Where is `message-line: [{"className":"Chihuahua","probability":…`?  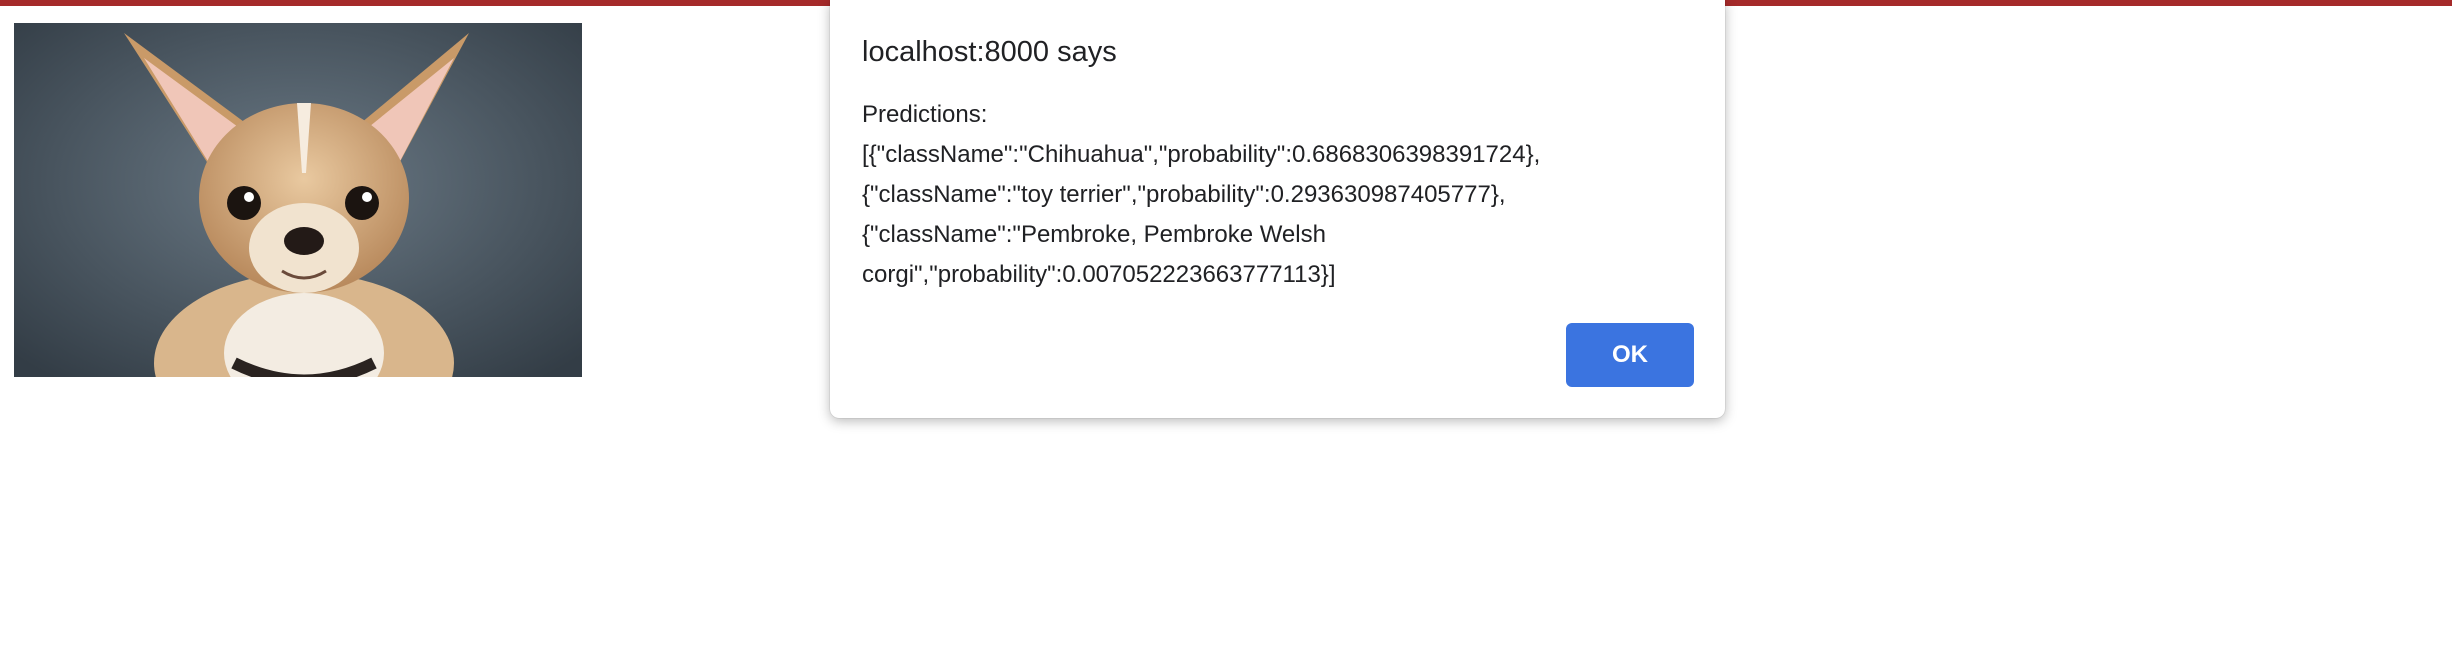 message-line: [{"className":"Chihuahua","probability":… is located at coordinates (1201, 154).